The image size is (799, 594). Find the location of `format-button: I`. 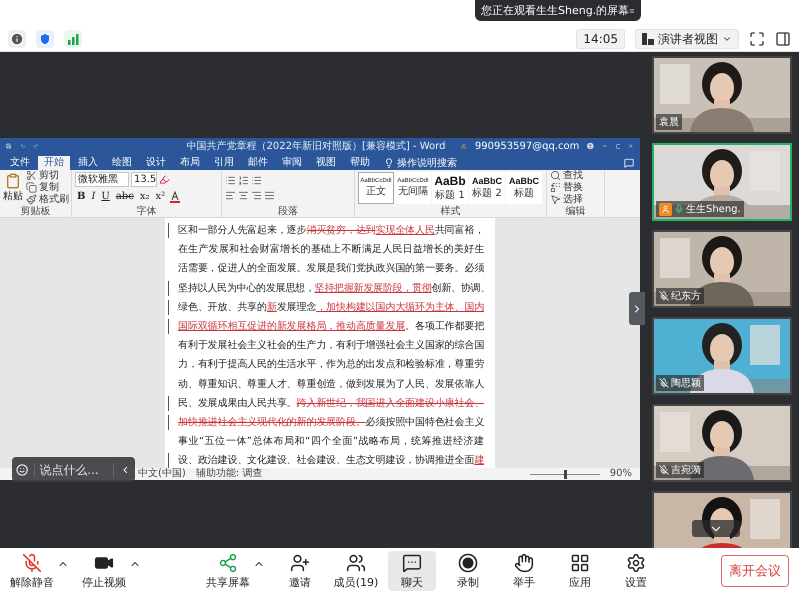

format-button: I is located at coordinates (93, 197).